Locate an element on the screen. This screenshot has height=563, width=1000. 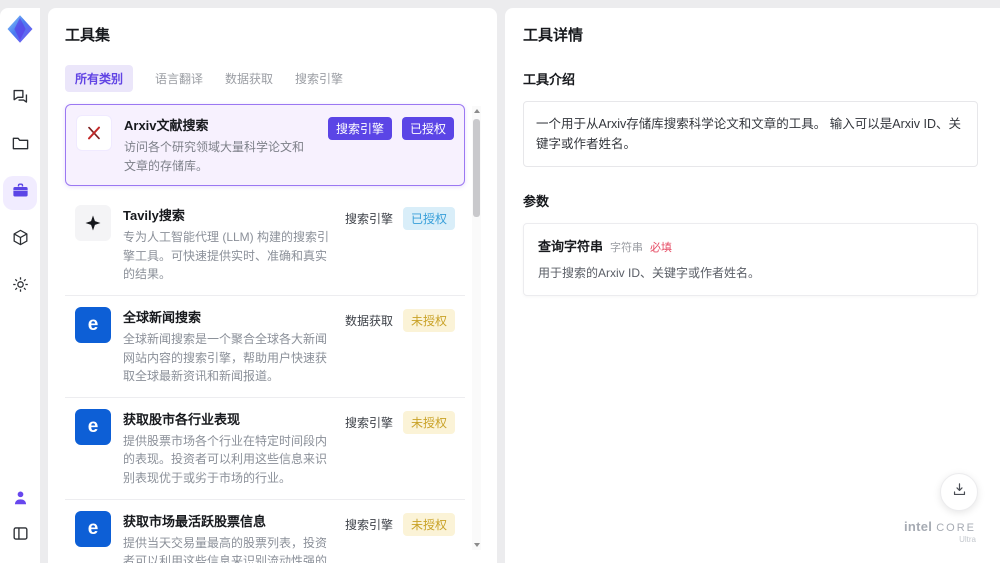
tool-name: Tavily搜索 is located at coordinates (154, 216).